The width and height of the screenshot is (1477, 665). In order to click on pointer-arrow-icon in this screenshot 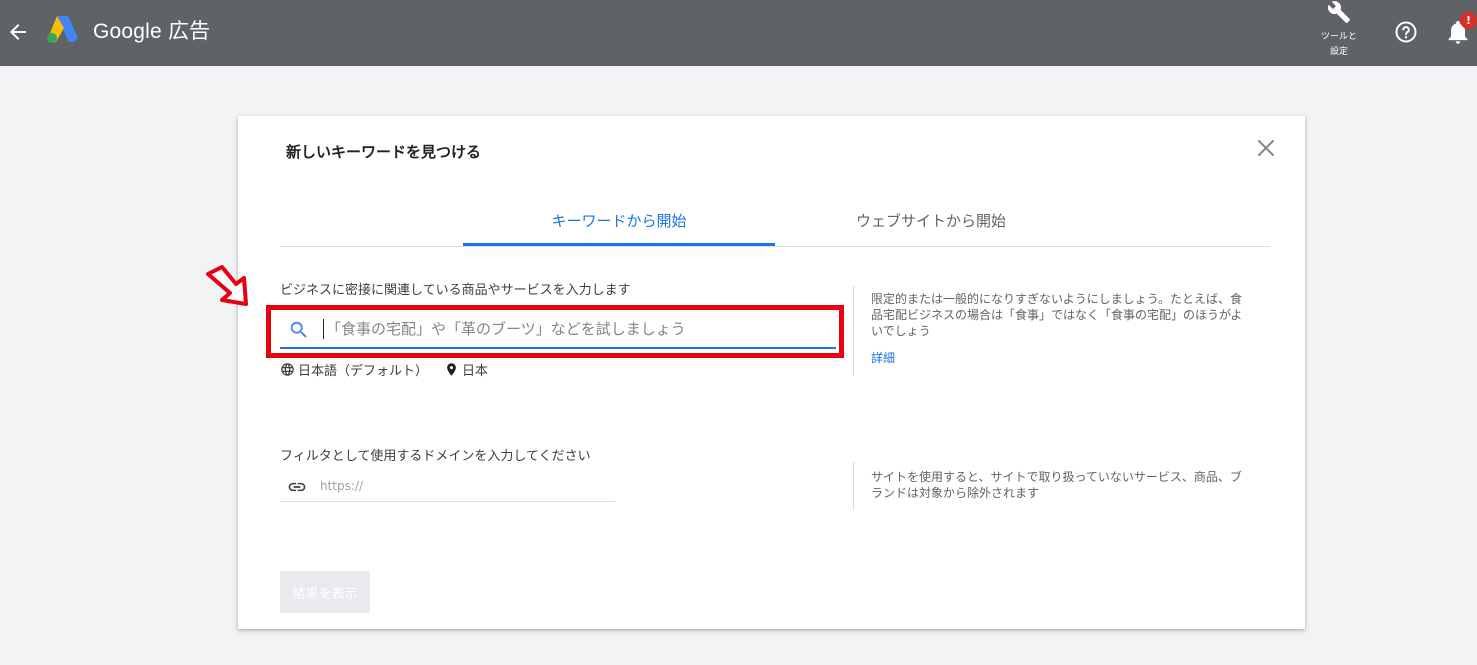, I will do `click(227, 285)`.